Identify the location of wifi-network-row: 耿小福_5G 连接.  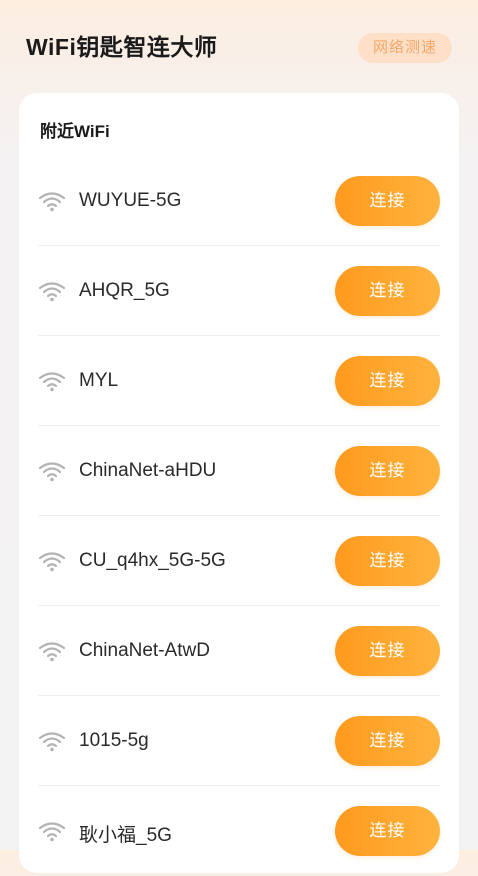
(239, 831).